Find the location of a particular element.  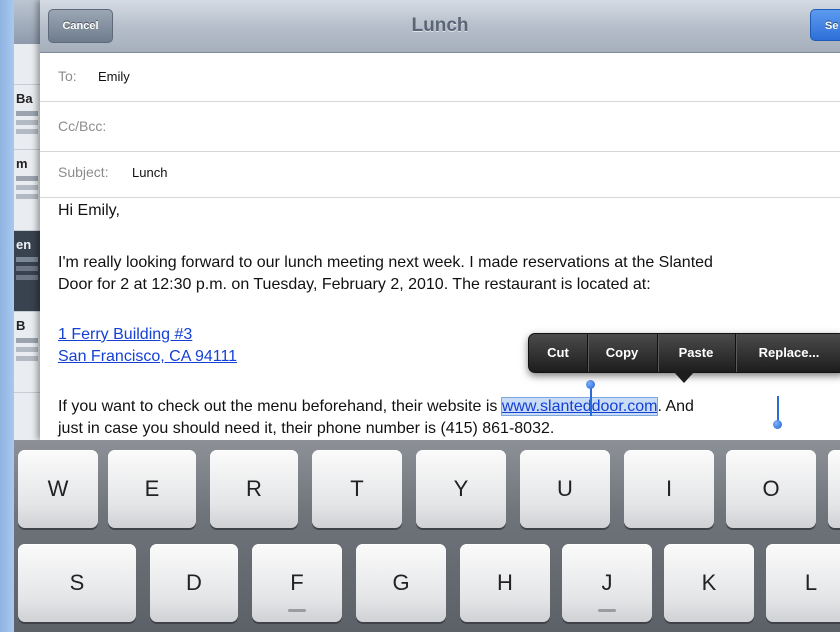

key-u: U is located at coordinates (565, 489).